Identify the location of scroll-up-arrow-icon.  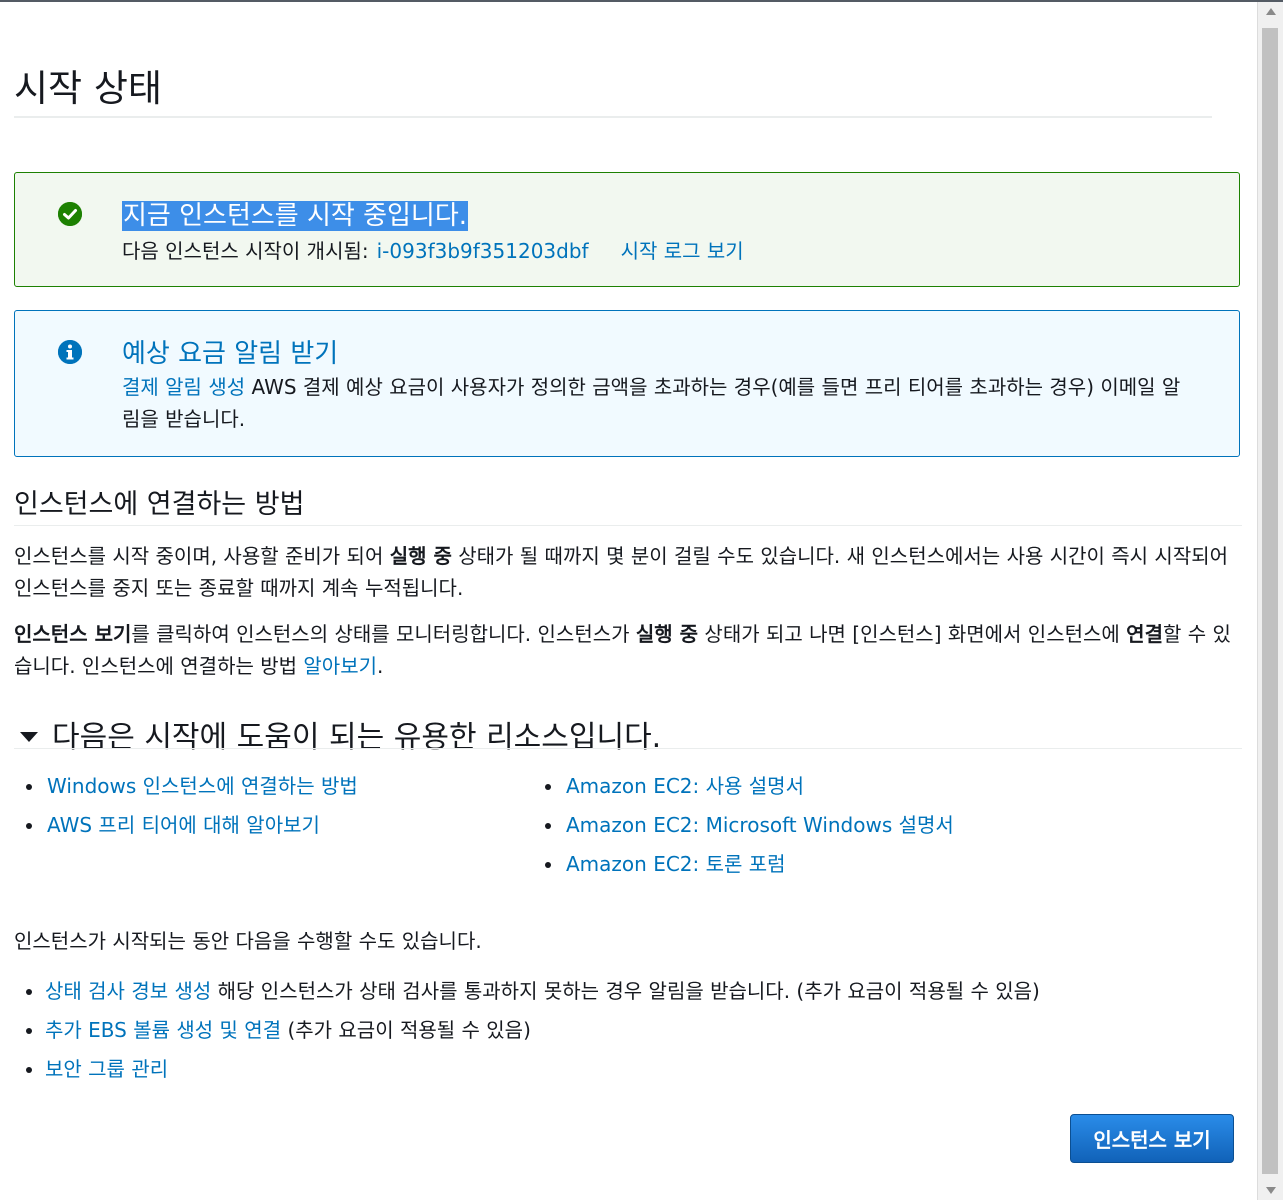
(1271, 11).